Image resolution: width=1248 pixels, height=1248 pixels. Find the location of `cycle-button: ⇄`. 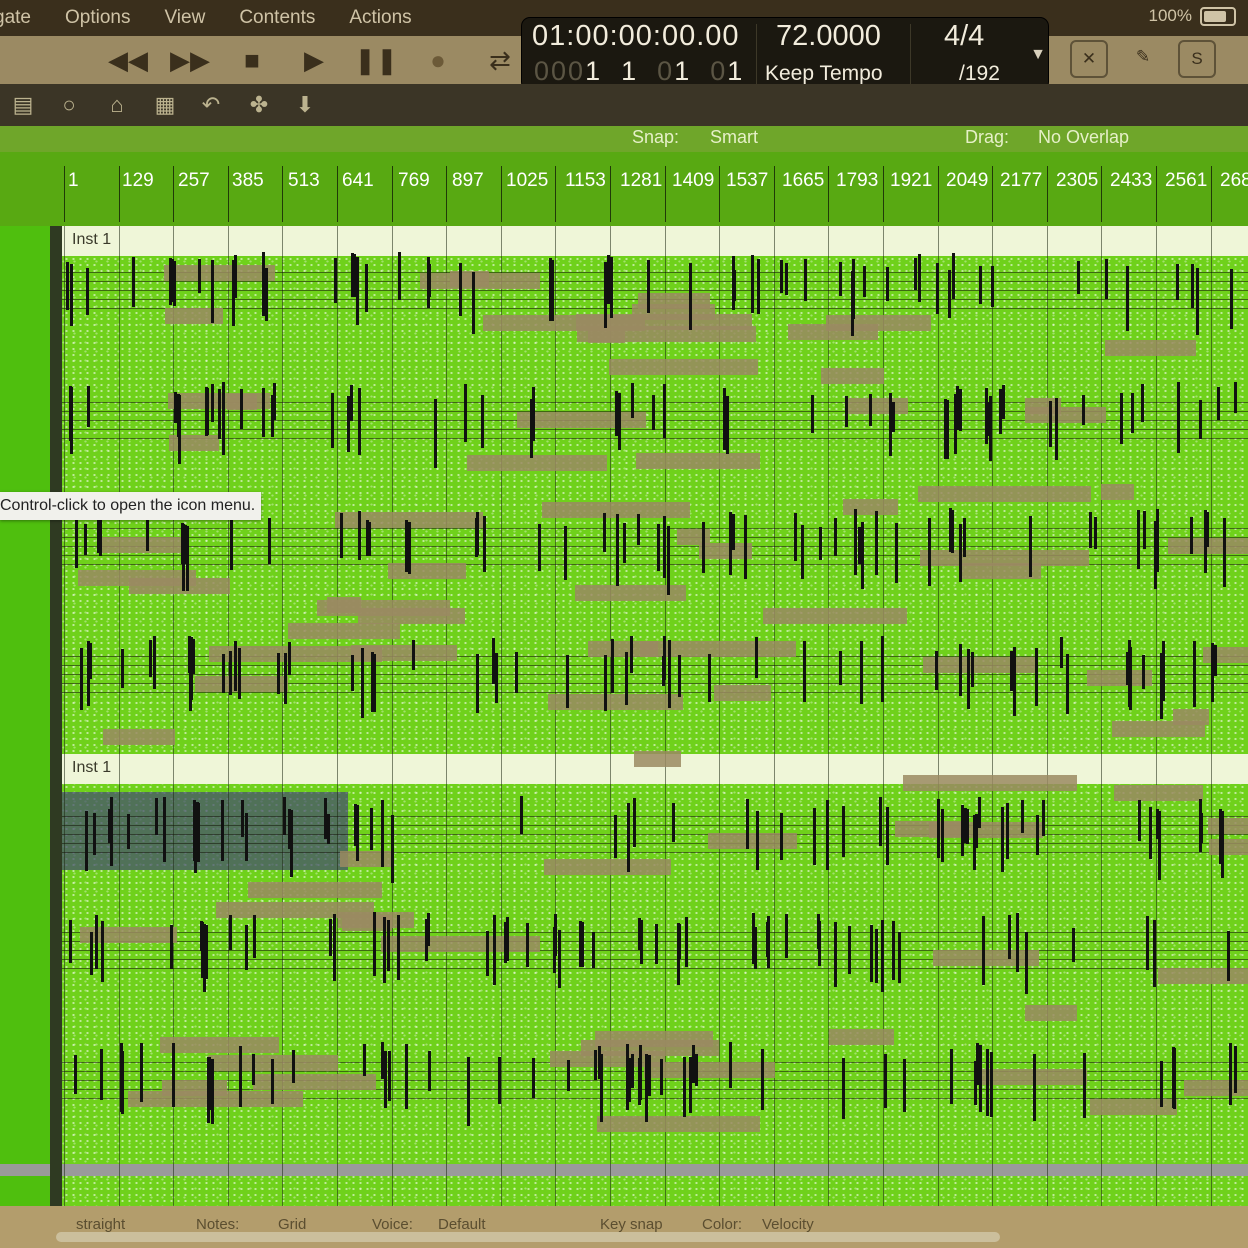

cycle-button: ⇄ is located at coordinates (500, 60).